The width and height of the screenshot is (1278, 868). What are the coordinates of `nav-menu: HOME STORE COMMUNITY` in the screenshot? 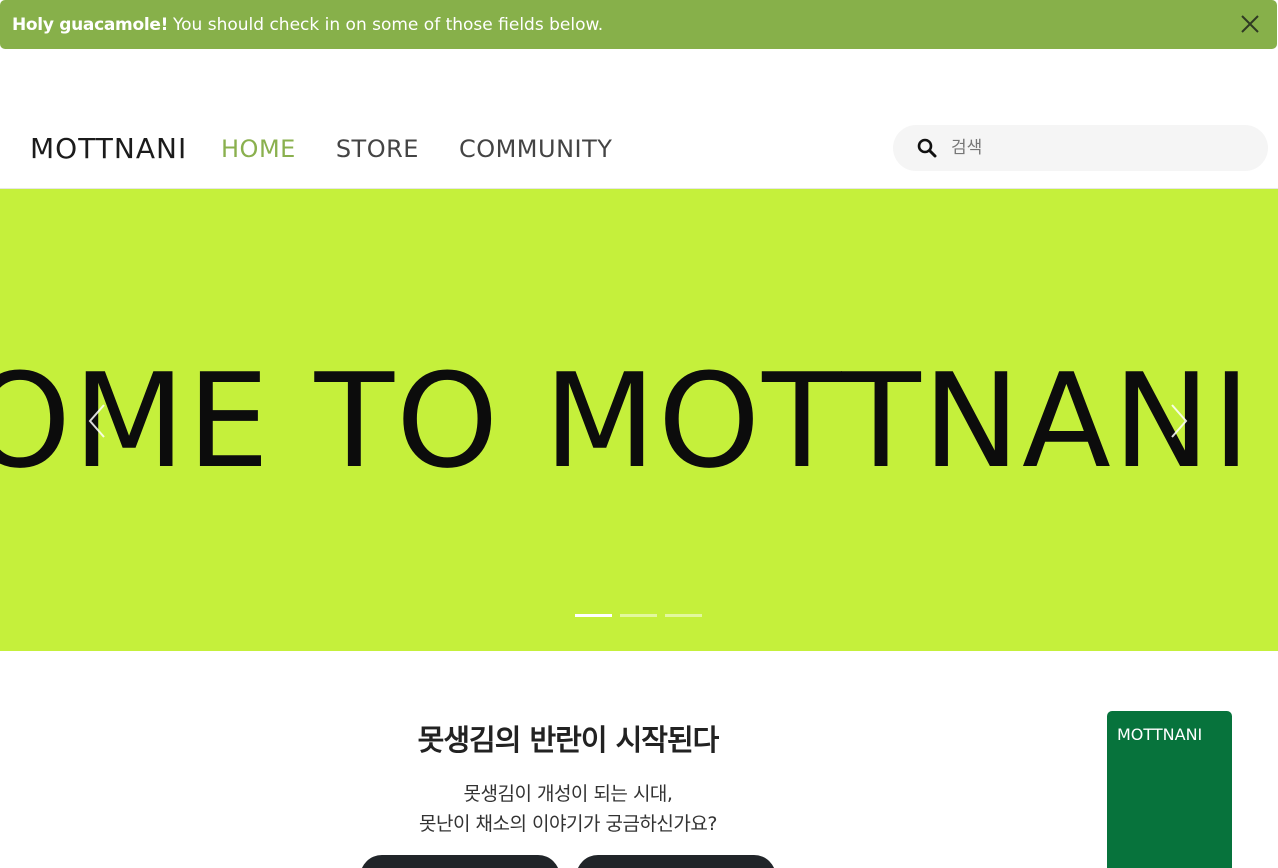 It's located at (416, 149).